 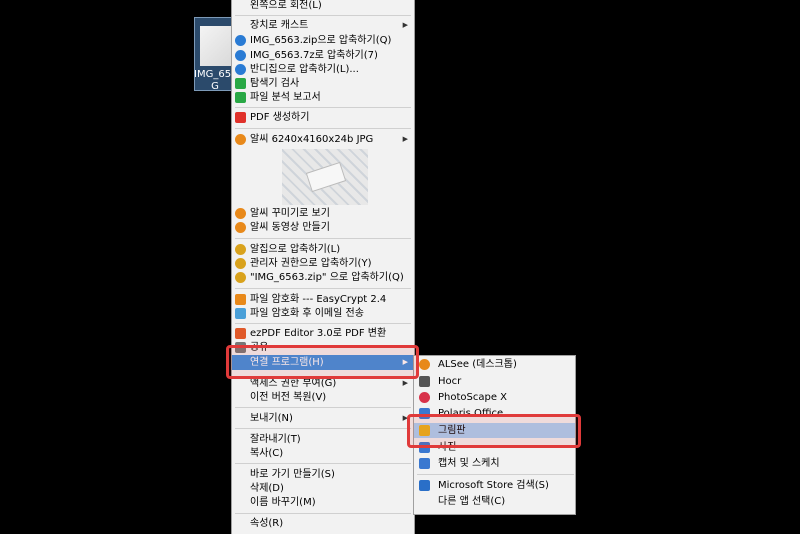 I want to click on submenu-item-label: Microsoft Store 검색(S), so click(x=493, y=485).